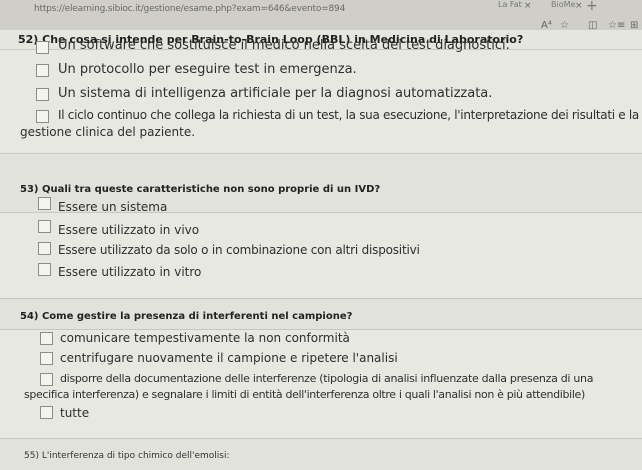 The image size is (642, 470). Describe the element at coordinates (113, 207) in the screenshot. I see `answer-option: Essere un sistema` at that location.